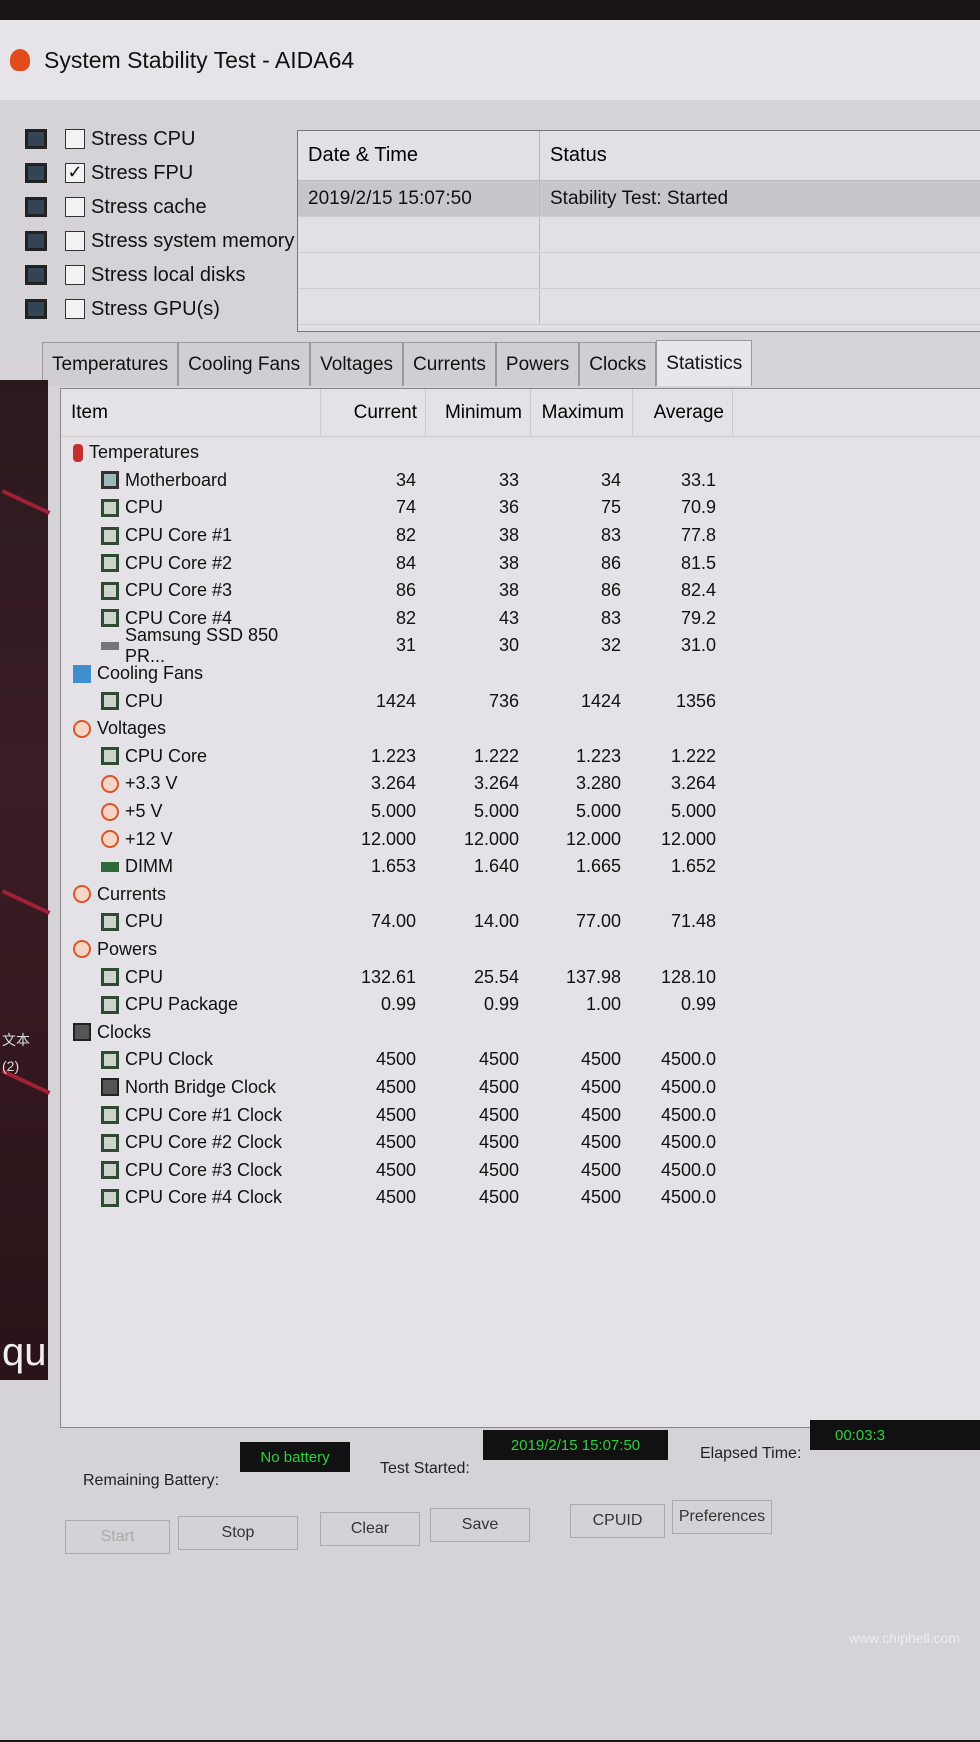 This screenshot has width=980, height=1742. What do you see at coordinates (405, 590) in the screenshot?
I see `cell-value: 86` at bounding box center [405, 590].